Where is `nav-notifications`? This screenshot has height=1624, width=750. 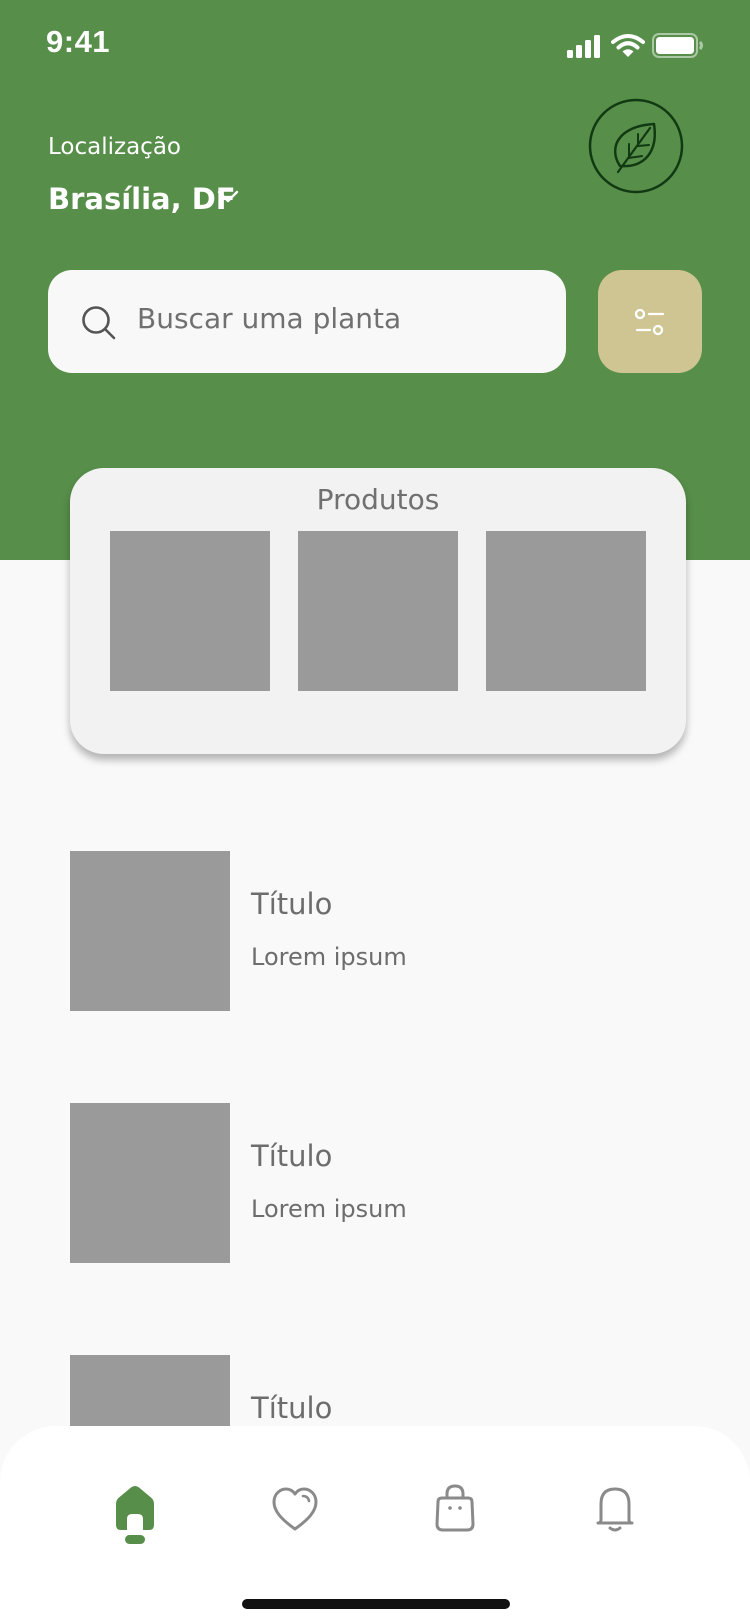 nav-notifications is located at coordinates (615, 1508).